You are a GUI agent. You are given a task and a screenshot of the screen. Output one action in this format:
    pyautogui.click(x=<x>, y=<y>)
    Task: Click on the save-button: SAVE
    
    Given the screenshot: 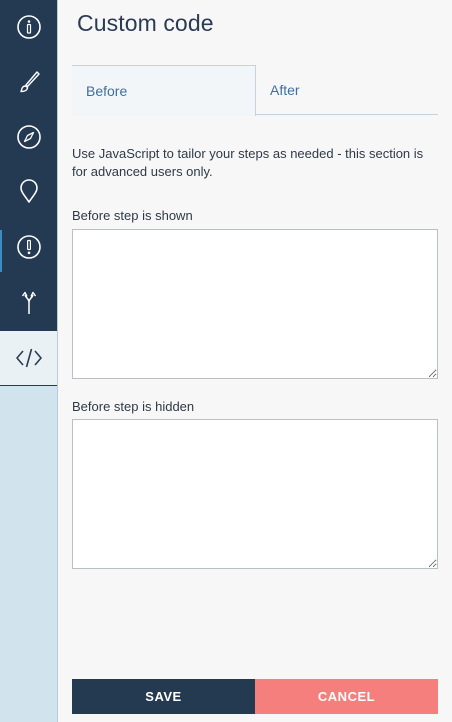 What is the action you would take?
    pyautogui.click(x=163, y=696)
    